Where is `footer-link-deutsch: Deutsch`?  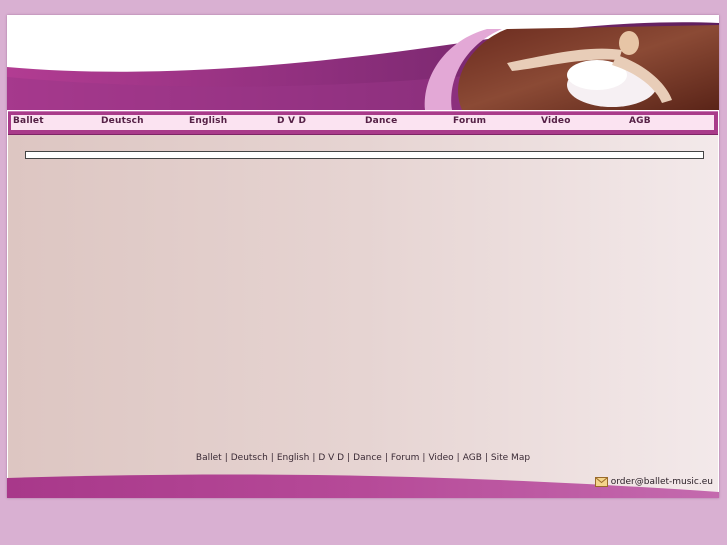
footer-link-deutsch: Deutsch is located at coordinates (249, 458).